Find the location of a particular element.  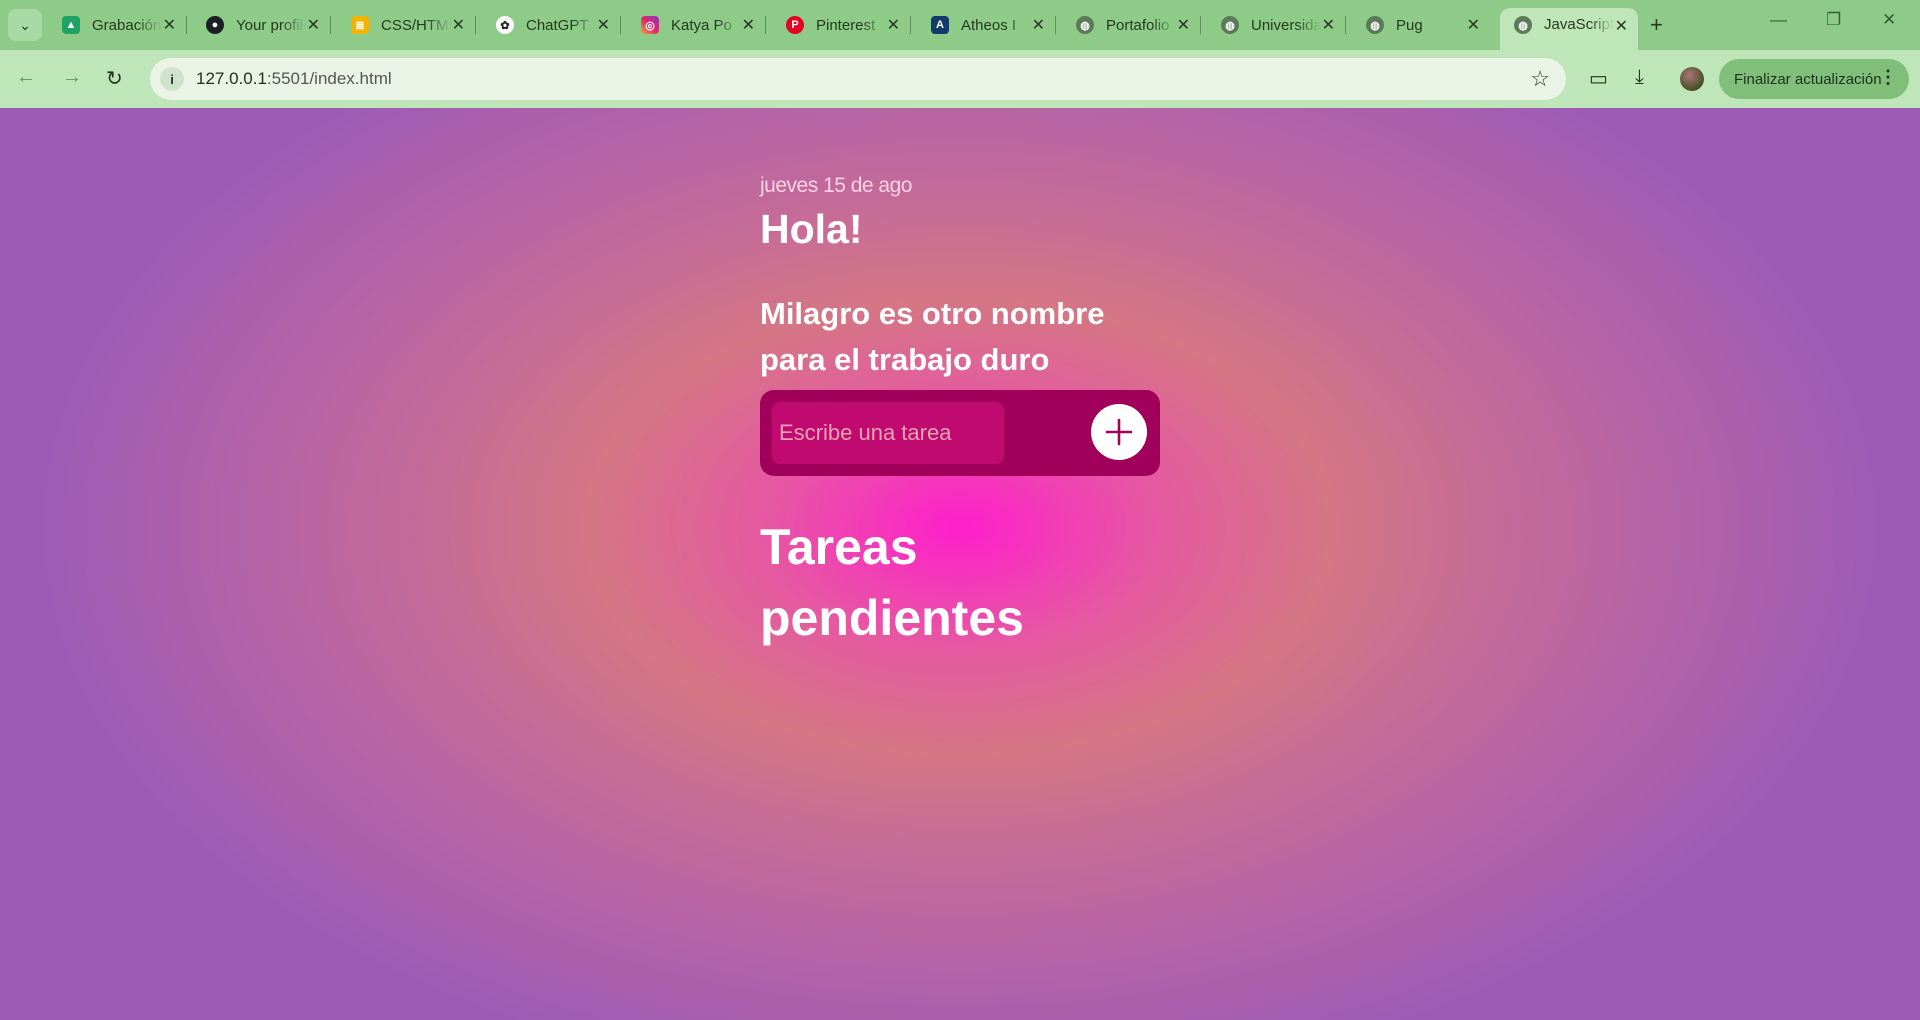

window-close-icon: ✕ is located at coordinates (1889, 20).